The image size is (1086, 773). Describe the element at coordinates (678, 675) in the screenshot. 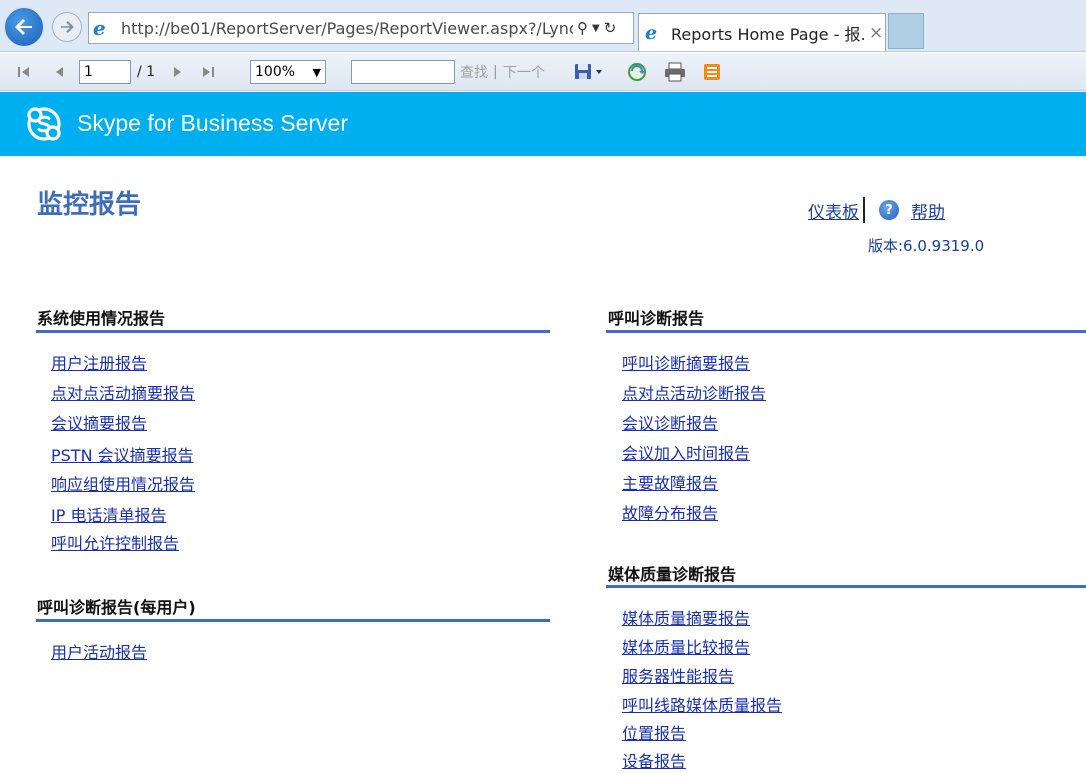

I see `report-link-server-performance: 服务器性能报告` at that location.